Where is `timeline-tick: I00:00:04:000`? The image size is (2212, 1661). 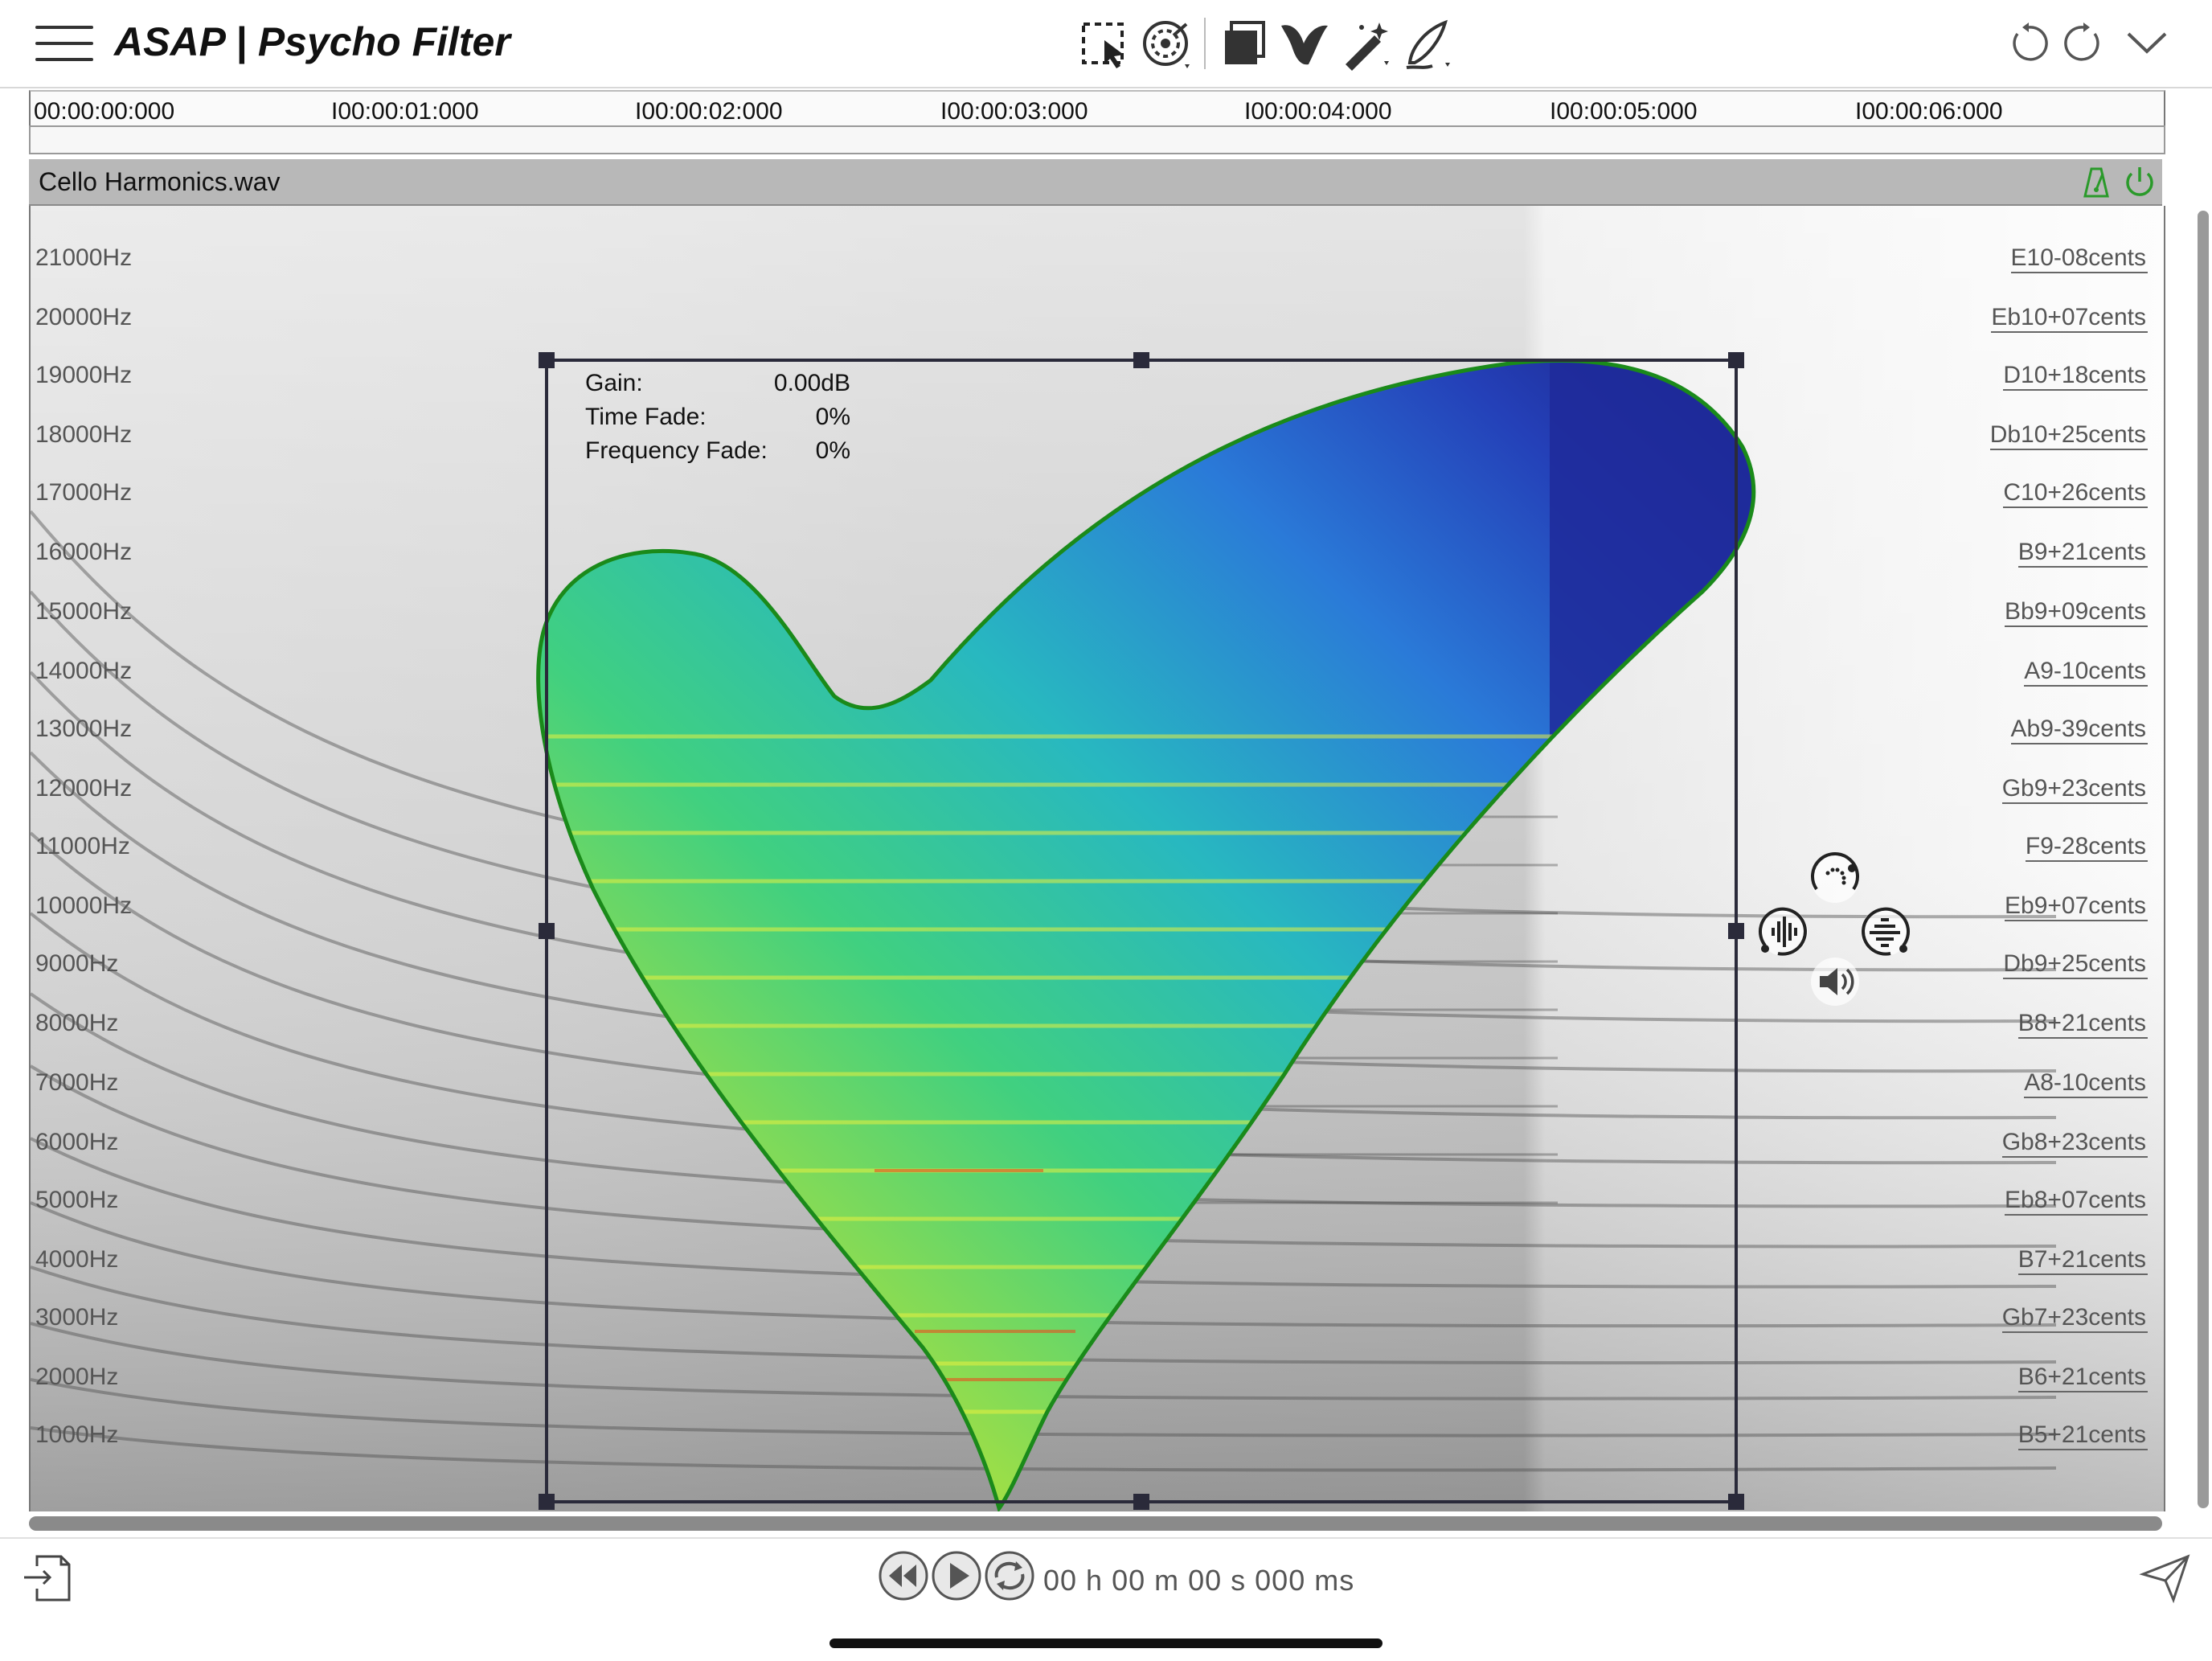 timeline-tick: I00:00:04:000 is located at coordinates (1318, 111).